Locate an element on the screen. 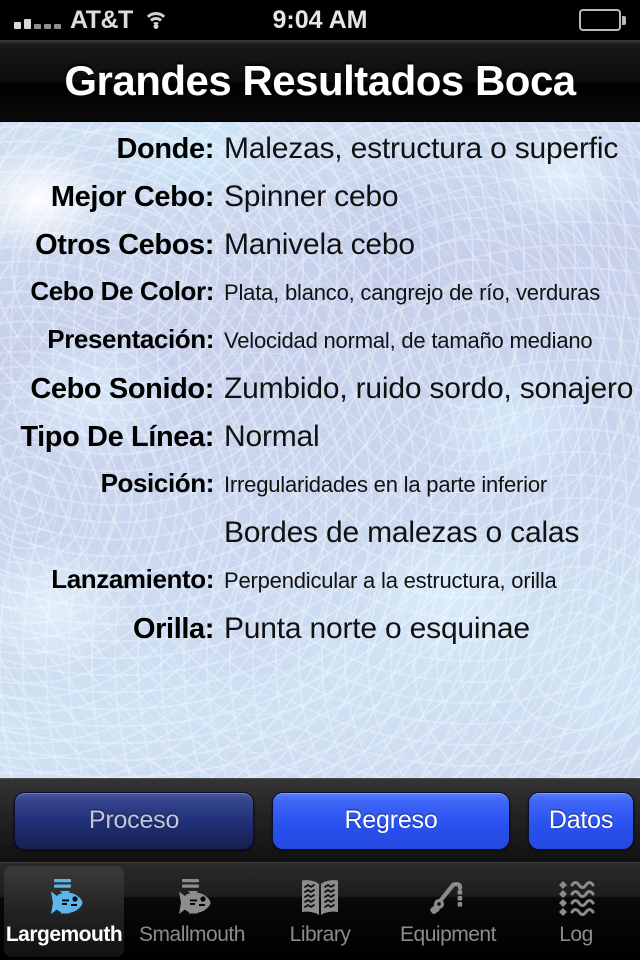 This screenshot has height=960, width=640. tab-item-equipment: Equipment is located at coordinates (448, 911).